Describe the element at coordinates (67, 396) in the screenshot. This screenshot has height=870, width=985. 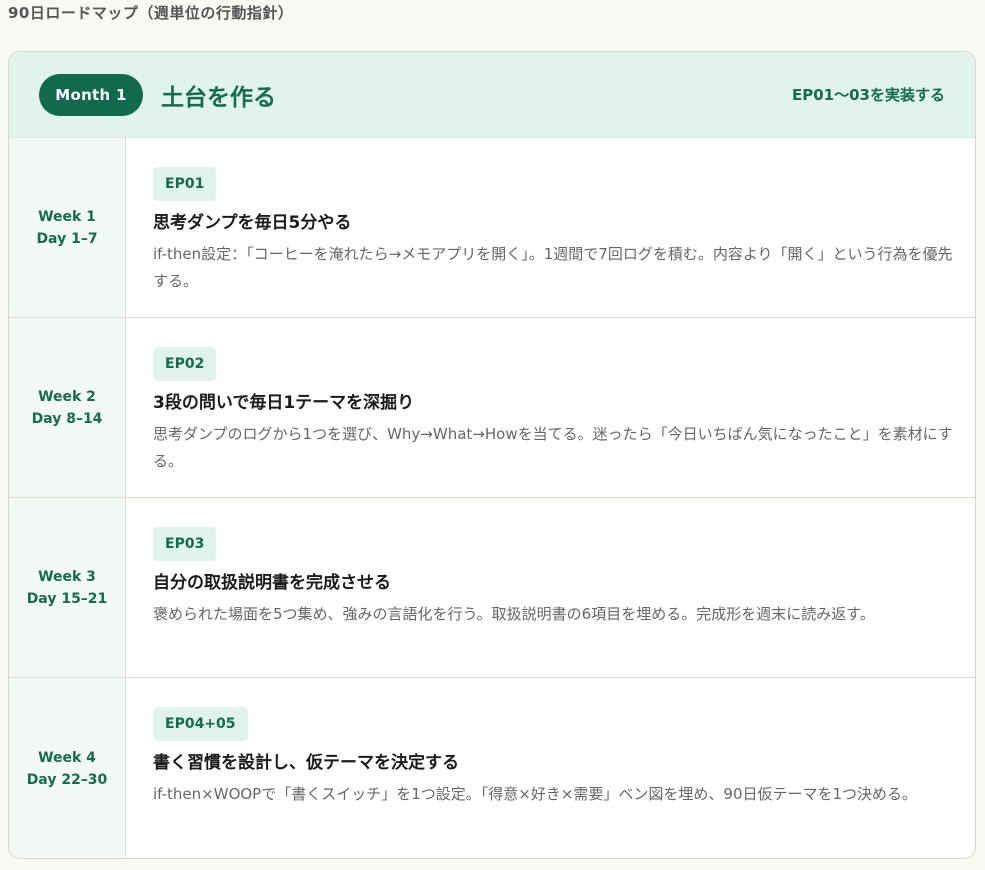
I see `week-number: Week 2` at that location.